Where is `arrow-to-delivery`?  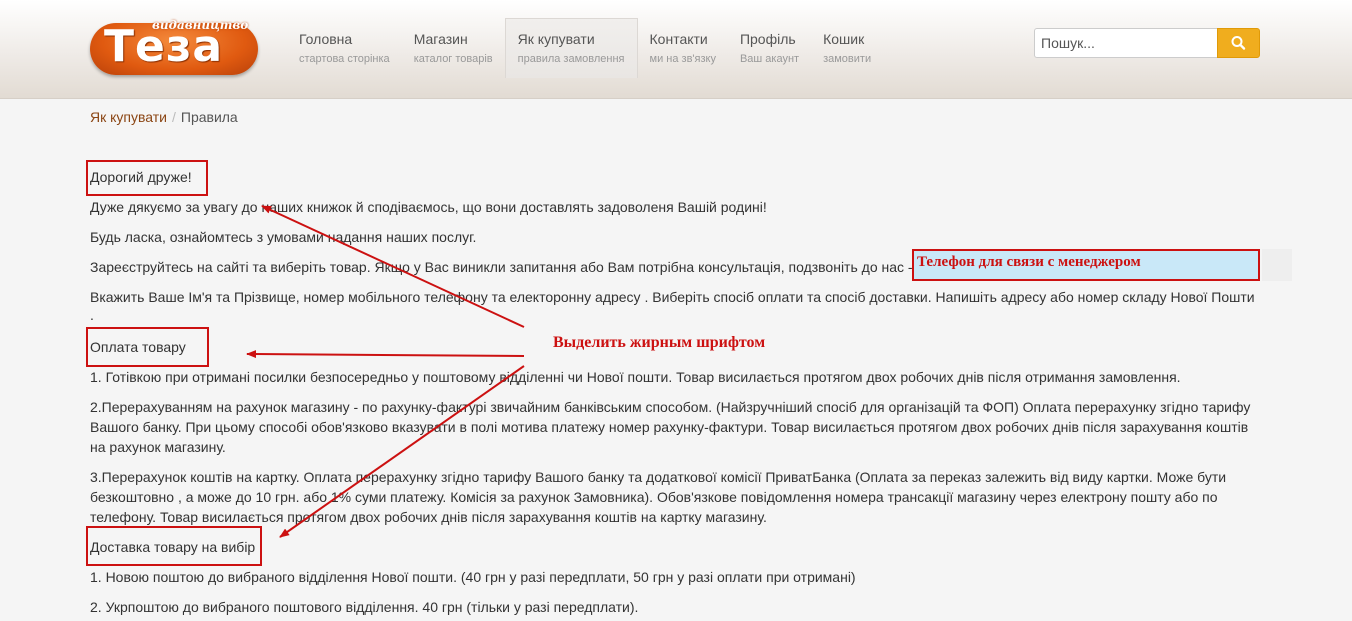 arrow-to-delivery is located at coordinates (402, 451).